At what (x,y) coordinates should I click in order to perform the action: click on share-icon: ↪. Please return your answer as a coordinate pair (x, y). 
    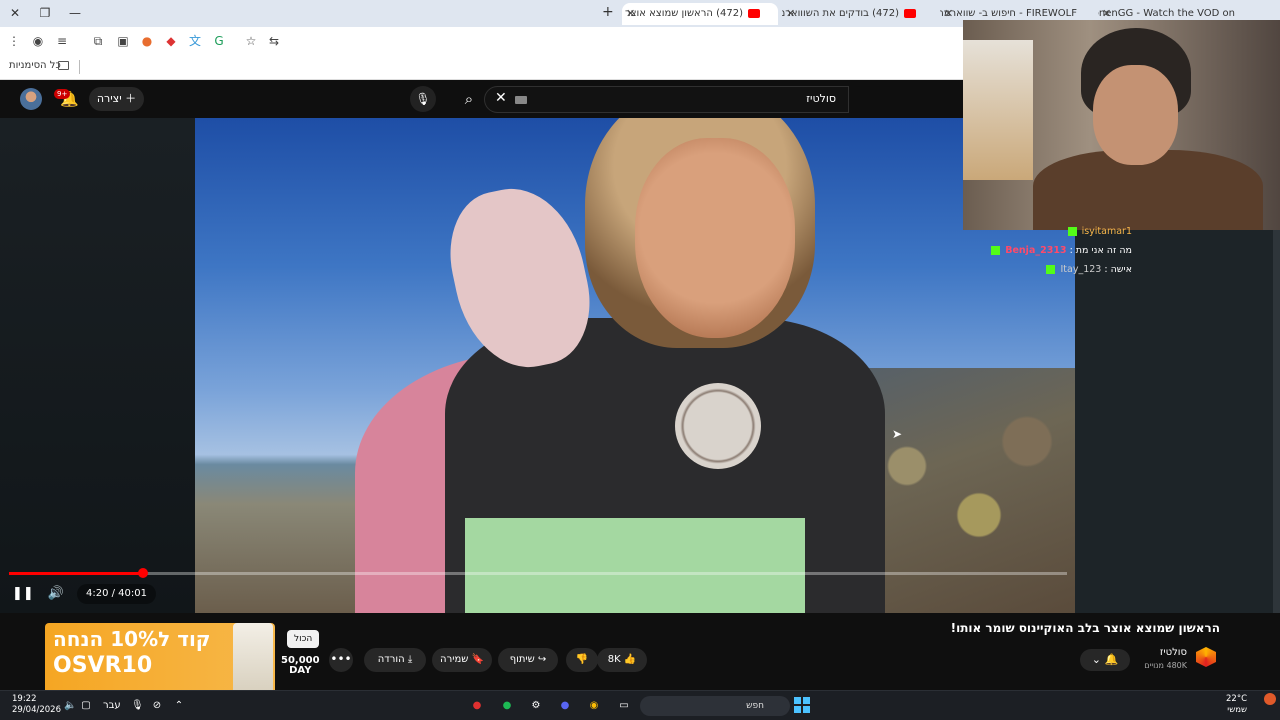
    Looking at the image, I should click on (542, 659).